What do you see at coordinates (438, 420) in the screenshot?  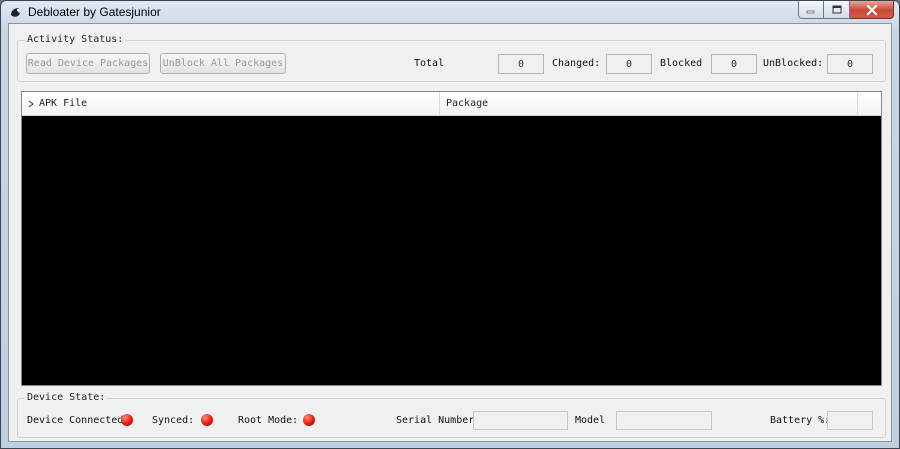 I see `serial-number-label: Serial Number:` at bounding box center [438, 420].